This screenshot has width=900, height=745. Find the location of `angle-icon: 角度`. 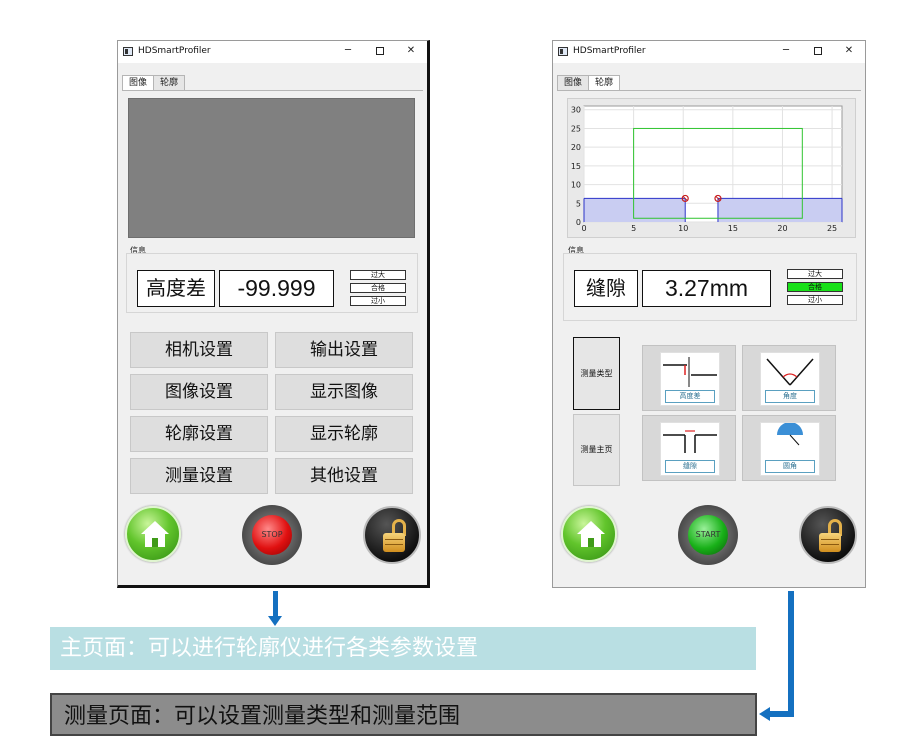

angle-icon: 角度 is located at coordinates (790, 379).